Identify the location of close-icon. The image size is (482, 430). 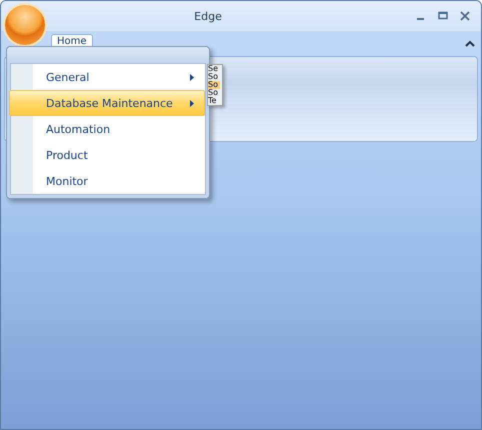
(465, 16).